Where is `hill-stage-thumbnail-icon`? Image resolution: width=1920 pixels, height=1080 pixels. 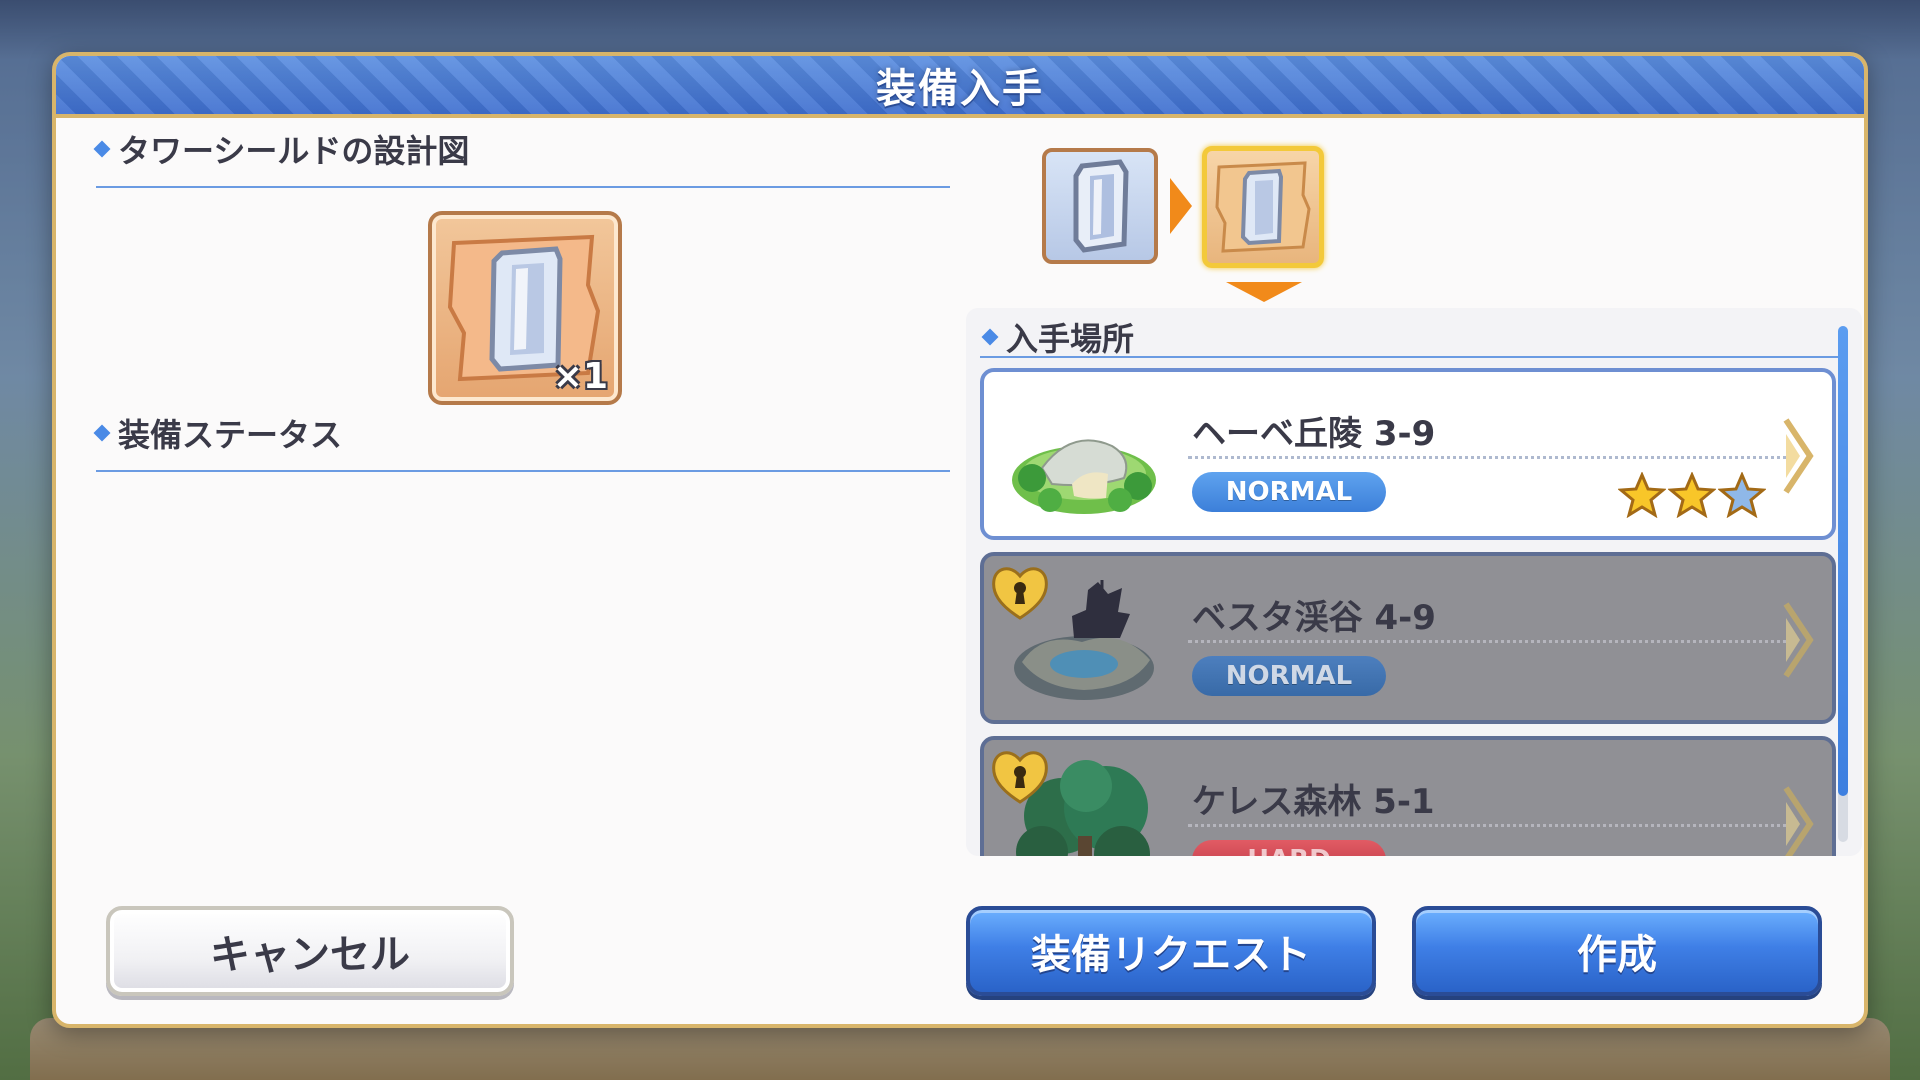
hill-stage-thumbnail-icon is located at coordinates (1084, 476).